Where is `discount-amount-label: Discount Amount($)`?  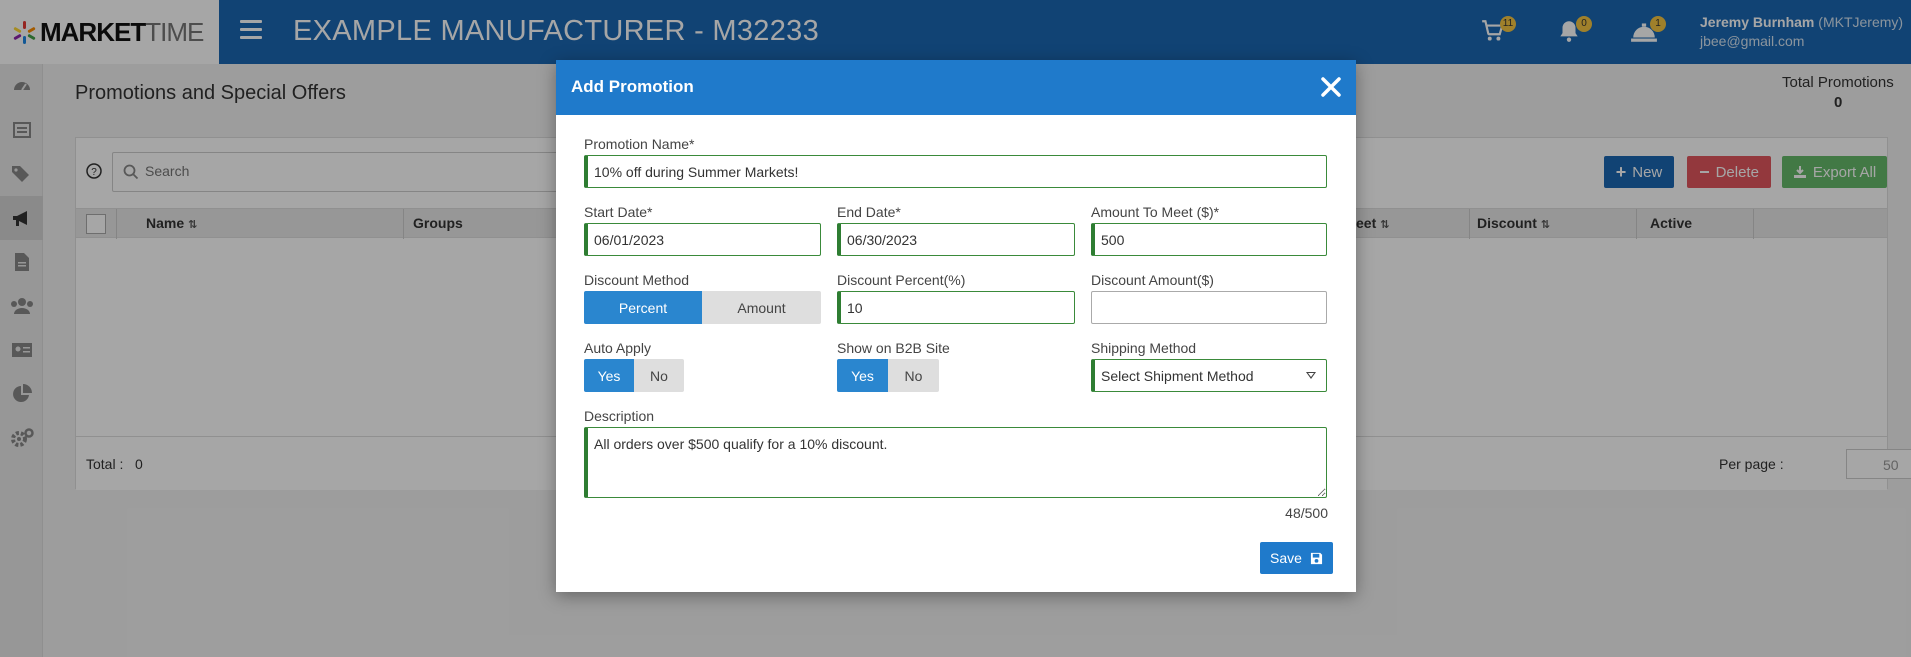 discount-amount-label: Discount Amount($) is located at coordinates (1152, 280).